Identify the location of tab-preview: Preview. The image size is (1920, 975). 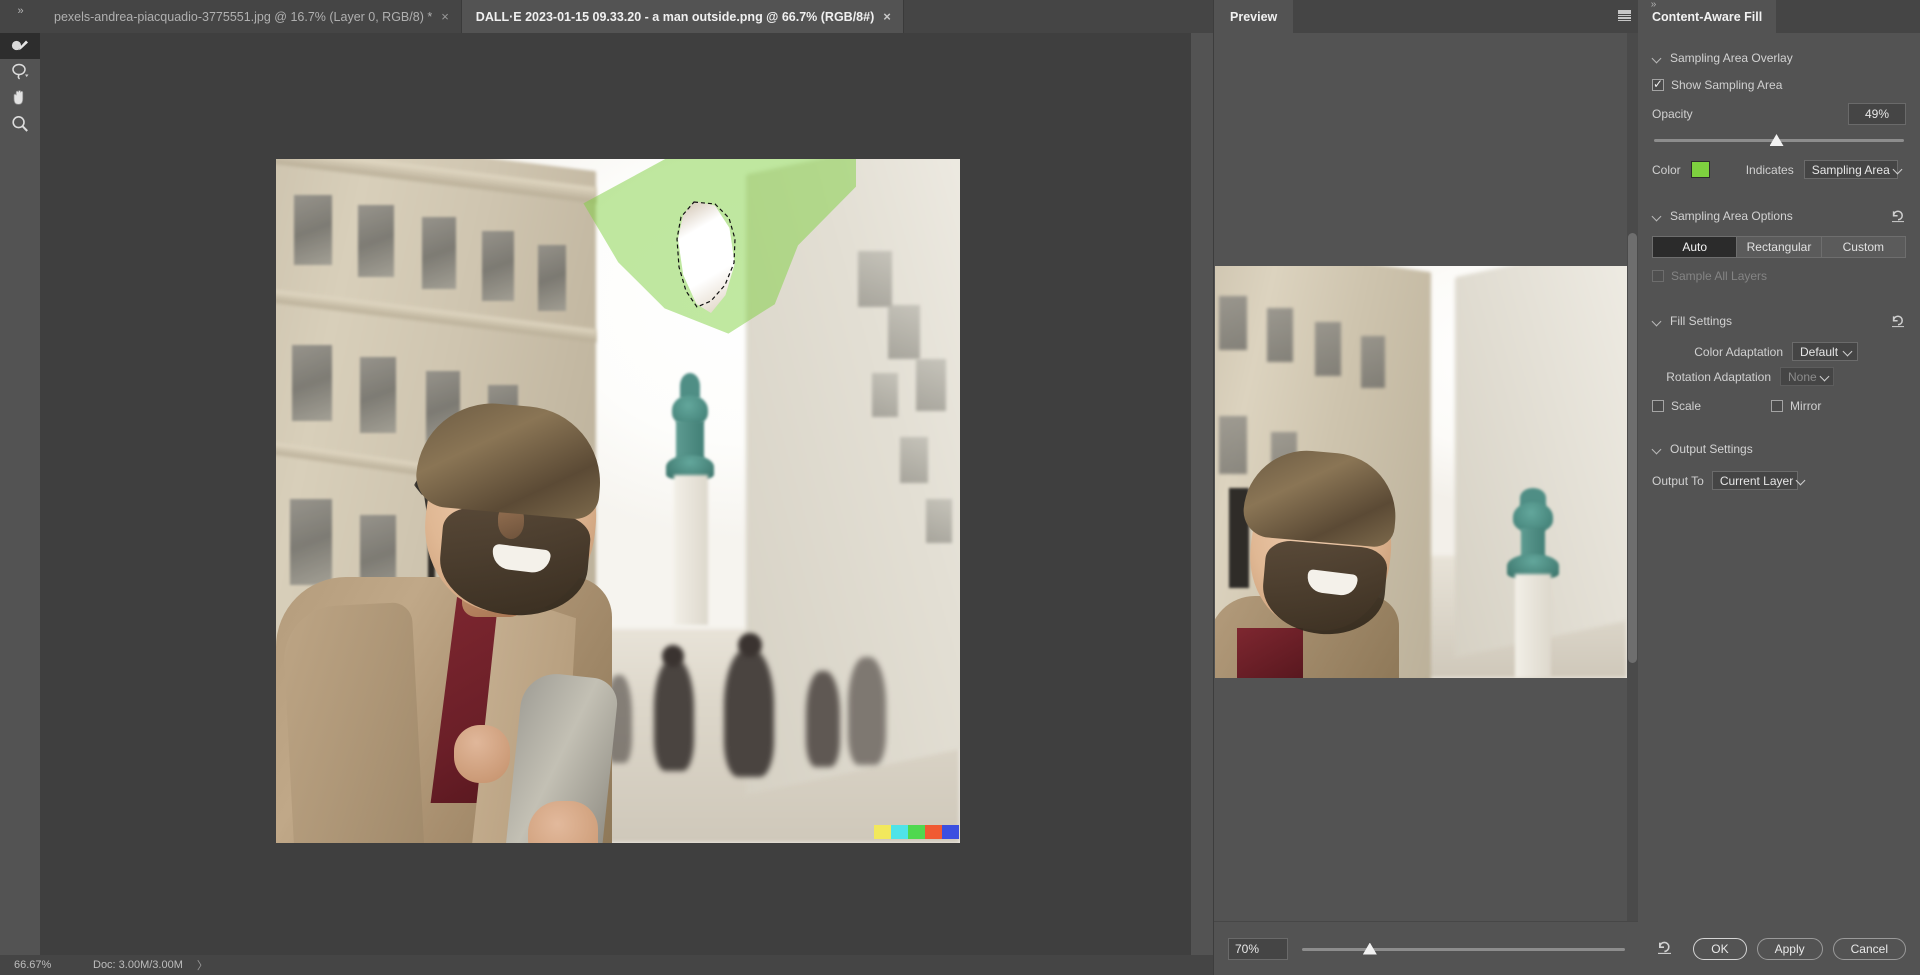
(1254, 16).